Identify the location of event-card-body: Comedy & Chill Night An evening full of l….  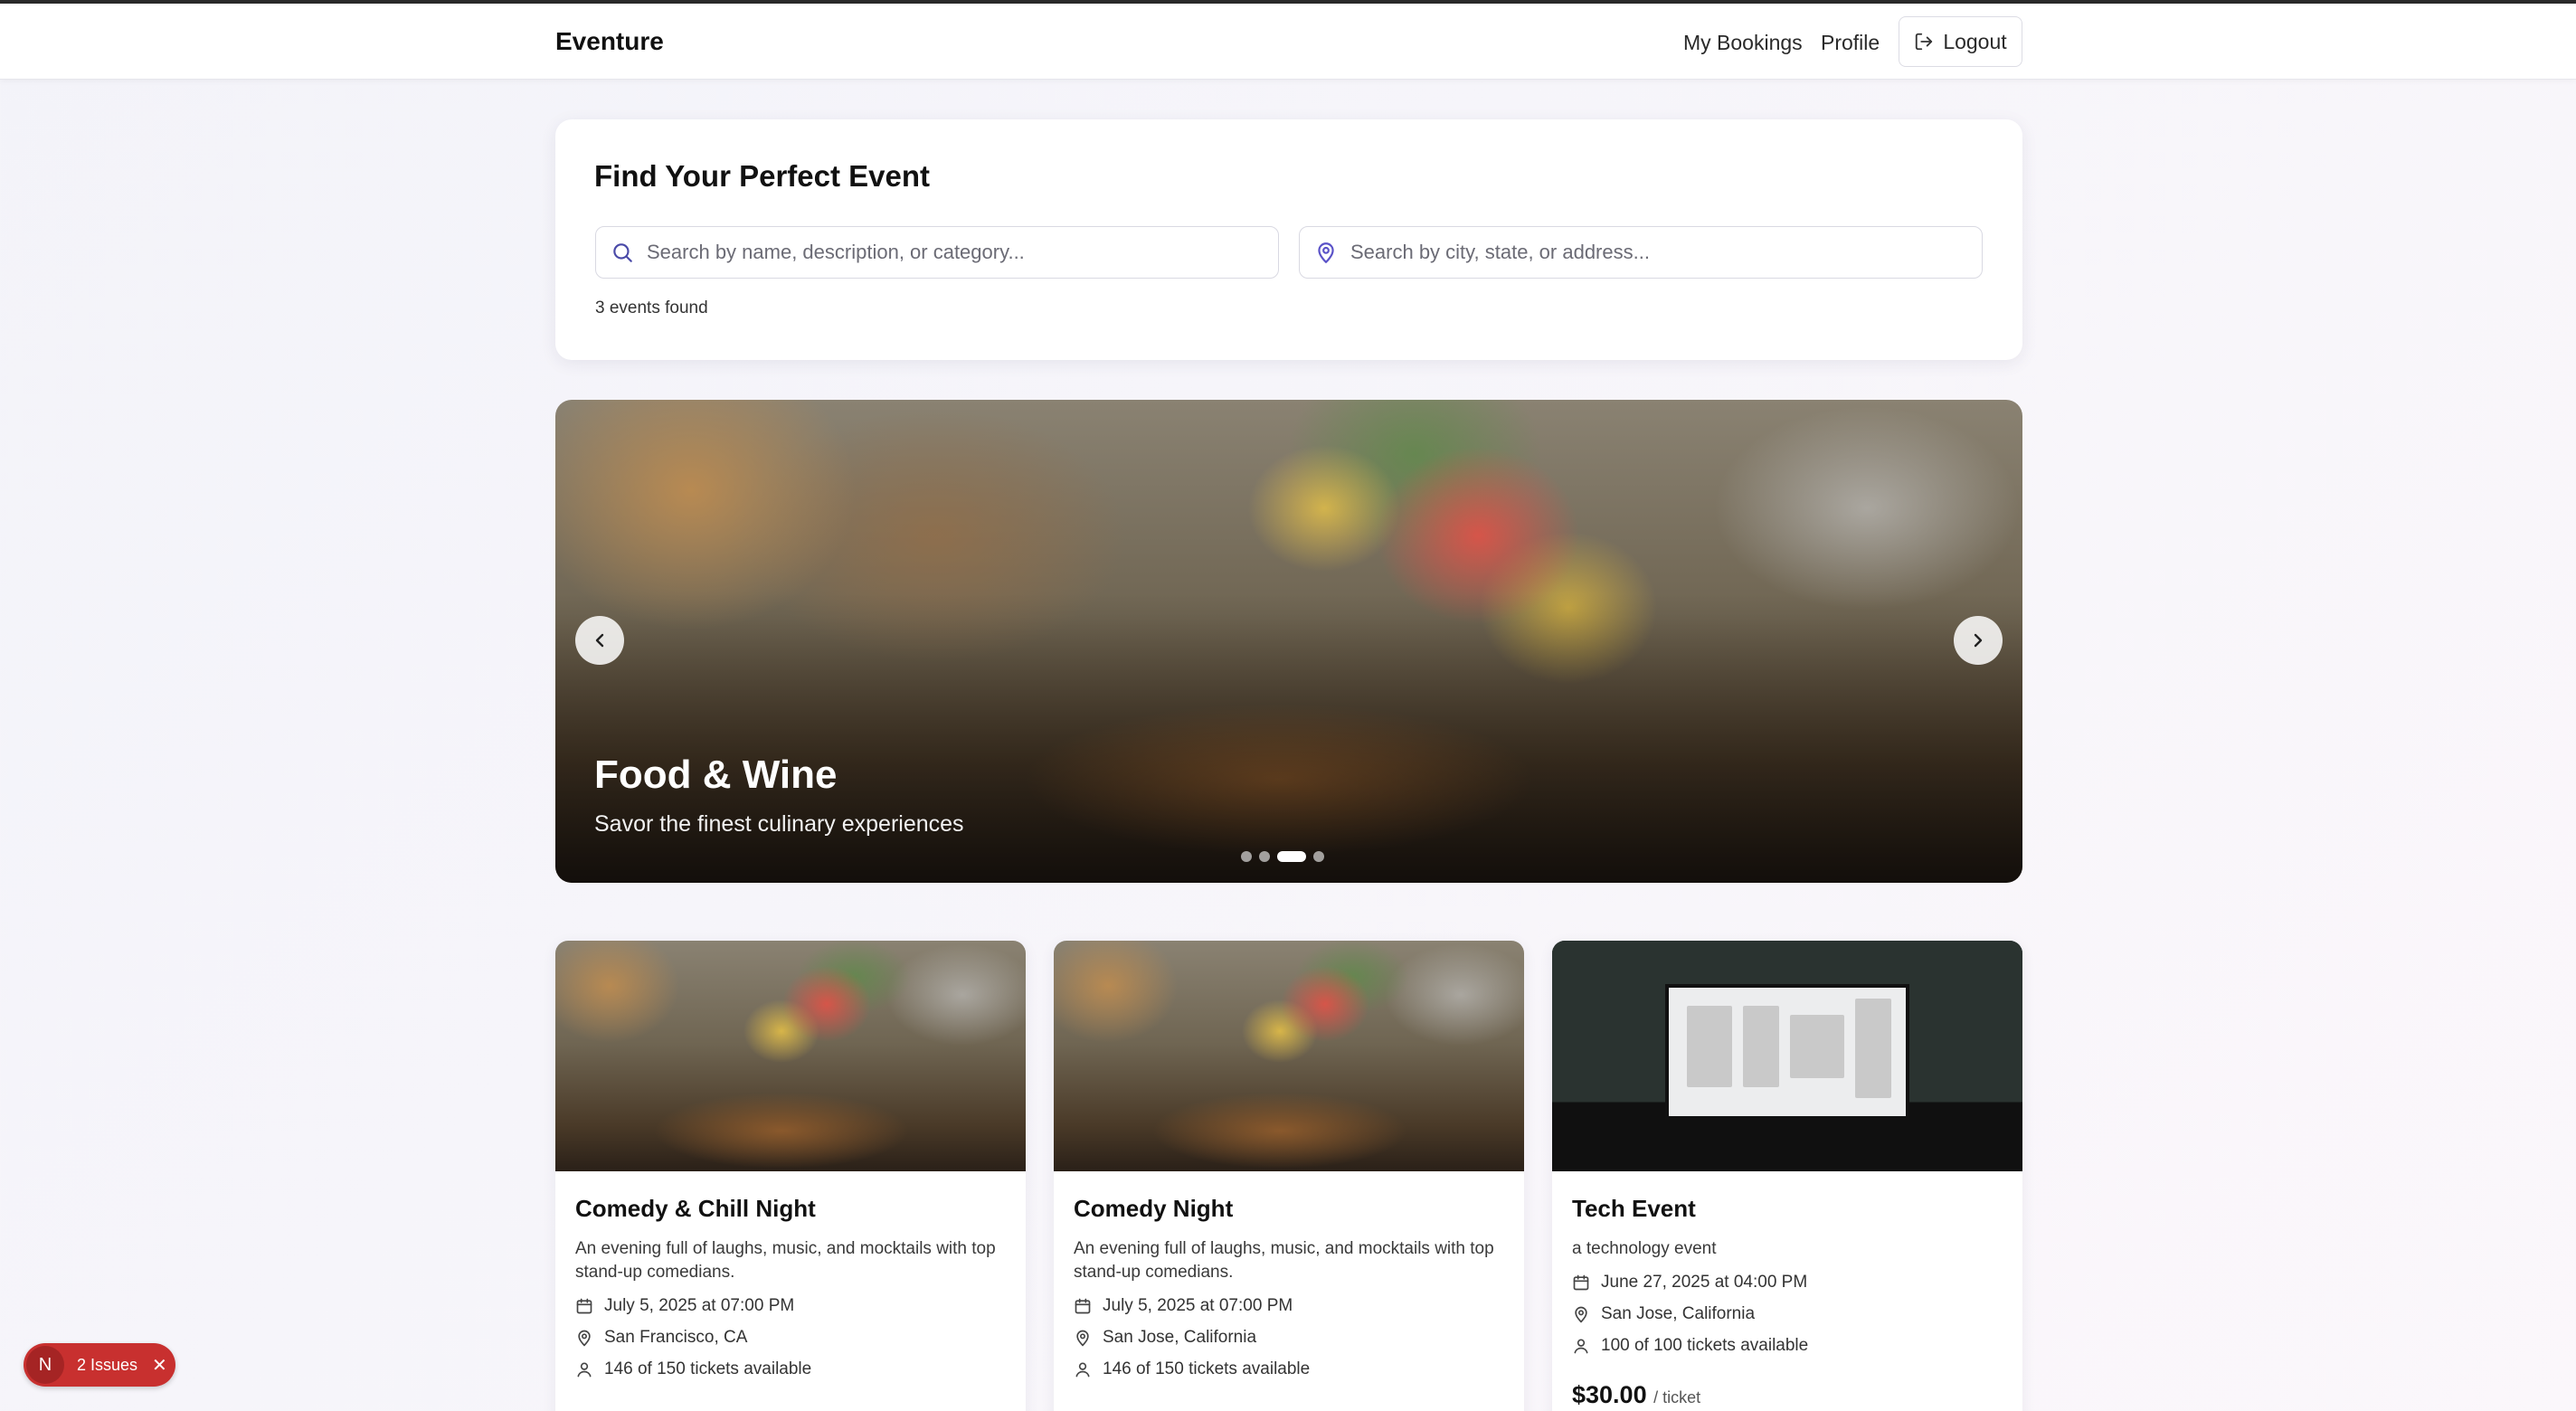
(791, 1284).